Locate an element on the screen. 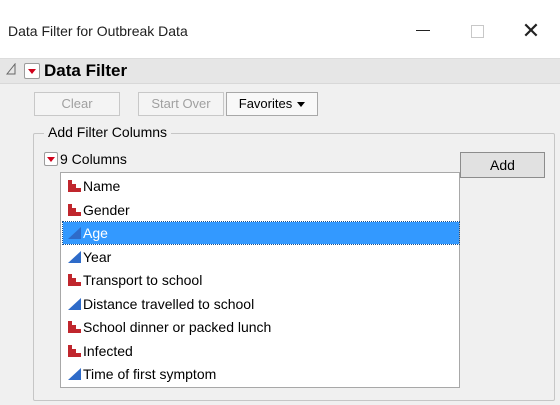 This screenshot has height=405, width=560. column-list-item: Time of first symptom is located at coordinates (141, 374).